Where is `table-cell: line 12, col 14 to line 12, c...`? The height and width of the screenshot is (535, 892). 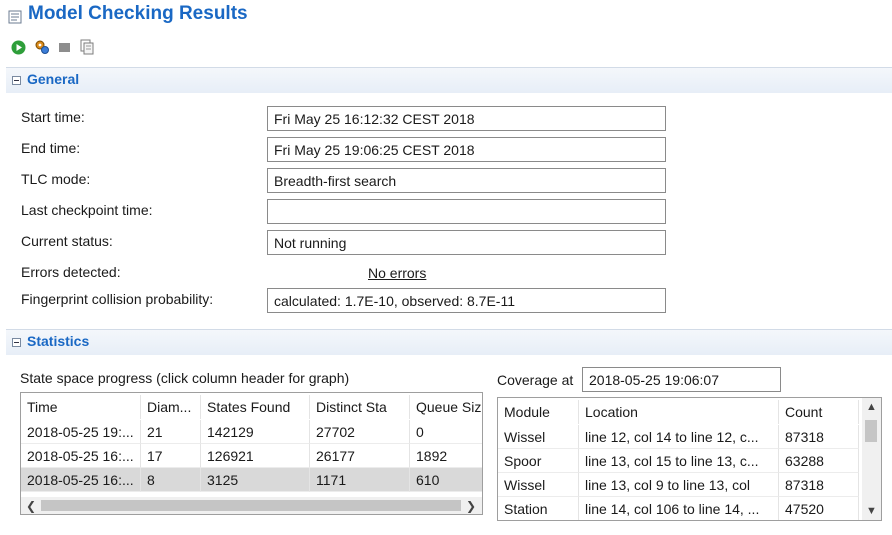 table-cell: line 12, col 14 to line 12, c... is located at coordinates (679, 437).